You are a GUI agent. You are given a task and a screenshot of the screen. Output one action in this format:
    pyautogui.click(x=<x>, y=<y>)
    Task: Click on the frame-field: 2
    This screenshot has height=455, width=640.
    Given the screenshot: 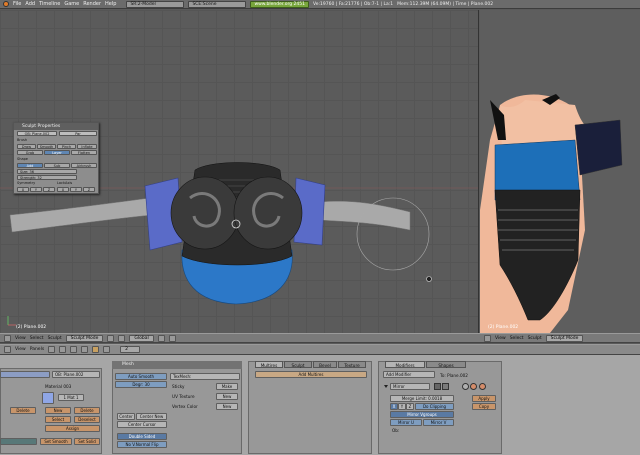 What is the action you would take?
    pyautogui.click(x=130, y=349)
    